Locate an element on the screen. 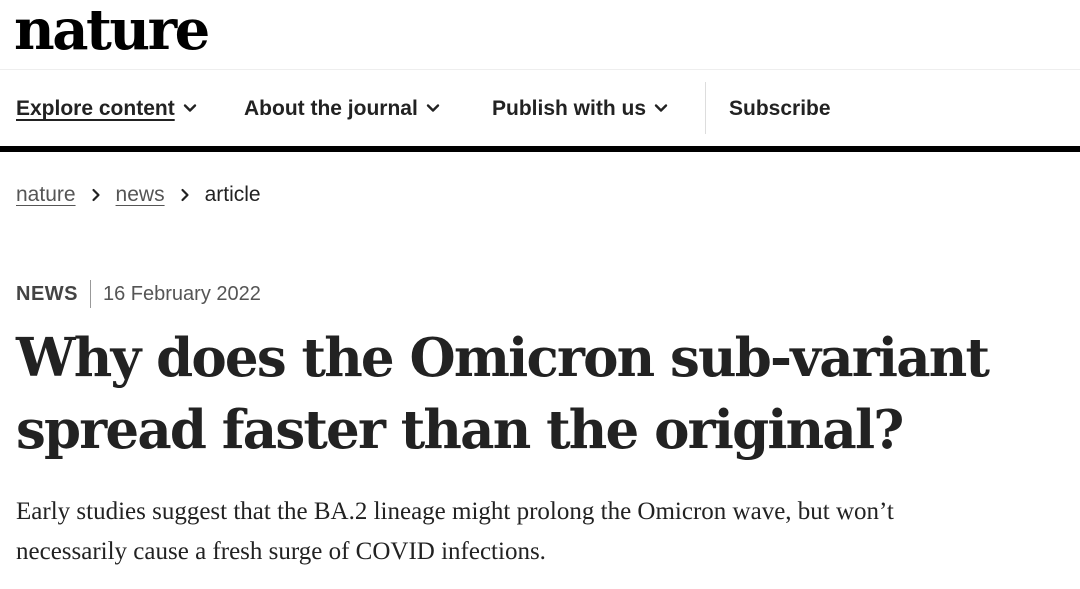 The width and height of the screenshot is (1080, 589). breadcrumb-current: article is located at coordinates (232, 194).